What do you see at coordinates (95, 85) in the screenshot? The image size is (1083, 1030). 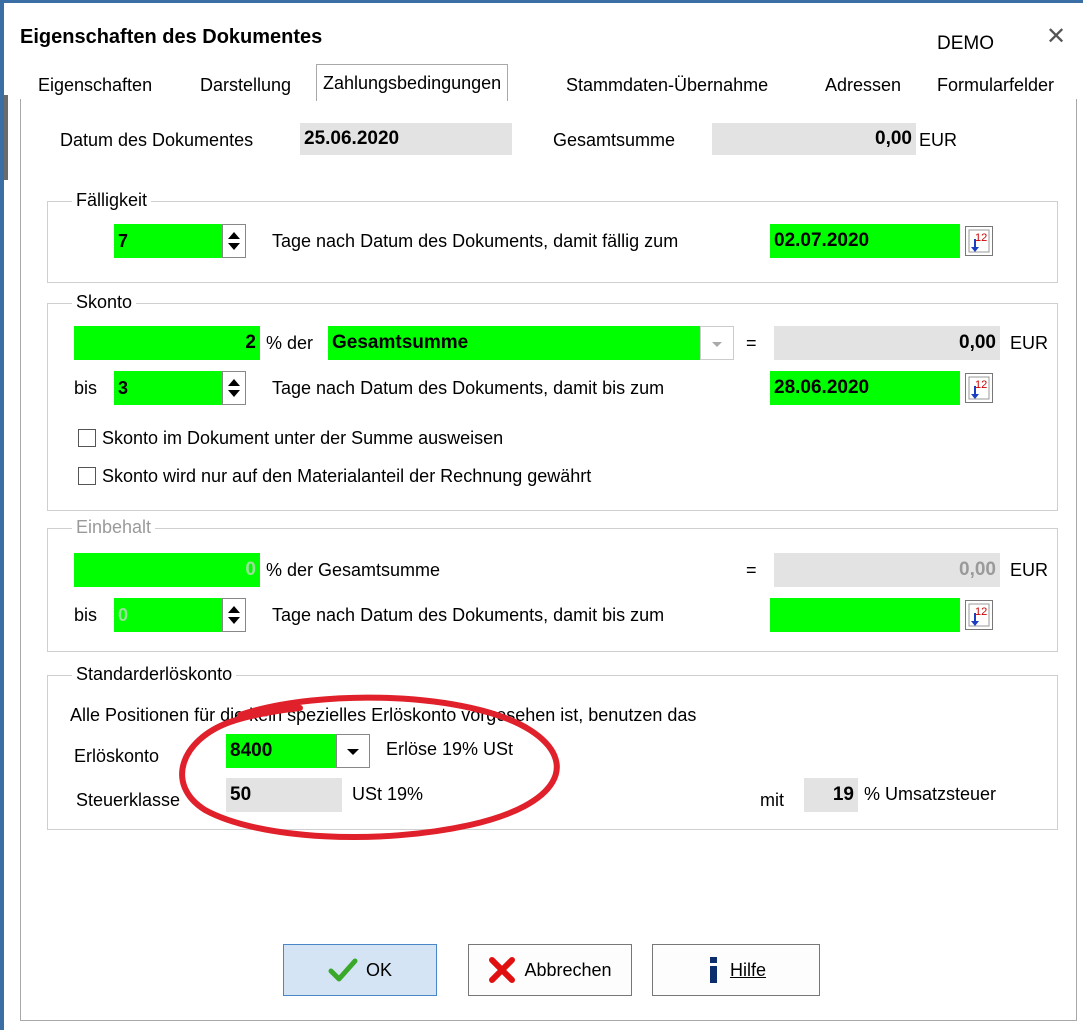 I see `tab-eigenschaften: Eigenschaften` at bounding box center [95, 85].